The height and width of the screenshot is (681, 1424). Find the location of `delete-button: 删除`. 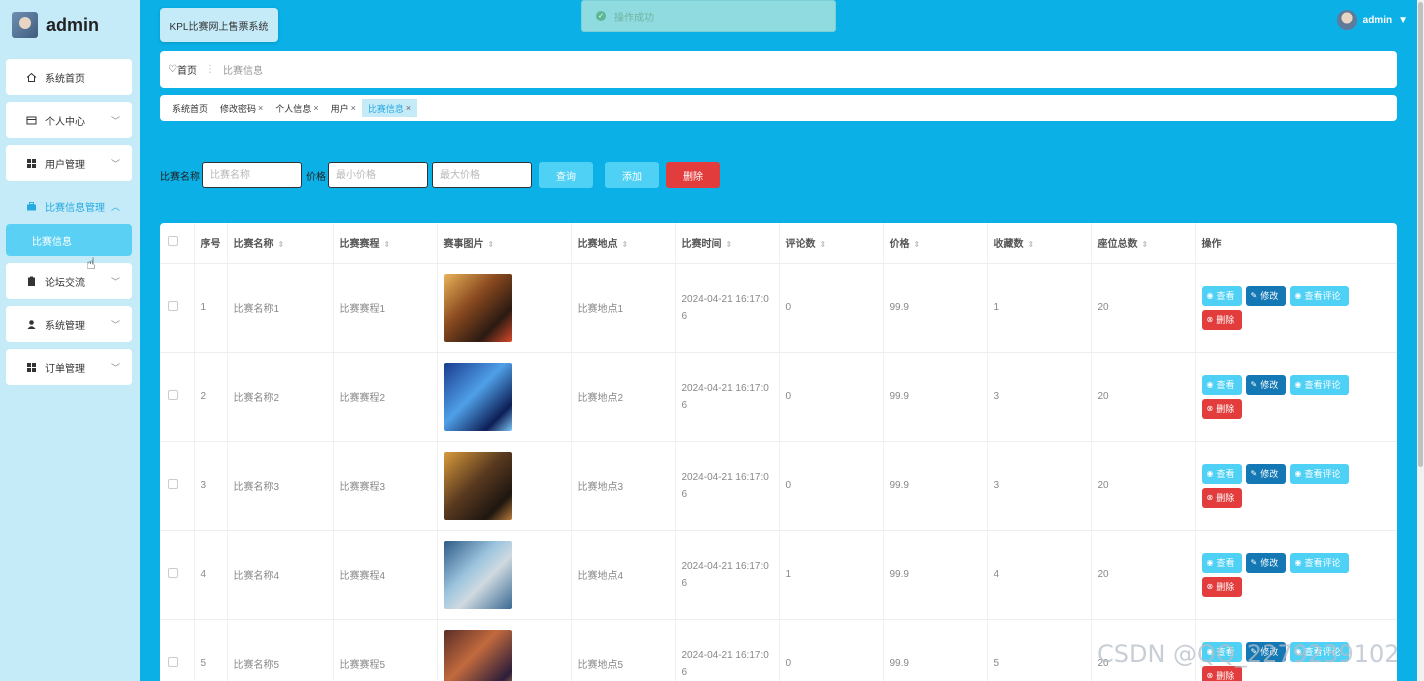

delete-button: 删除 is located at coordinates (693, 175).